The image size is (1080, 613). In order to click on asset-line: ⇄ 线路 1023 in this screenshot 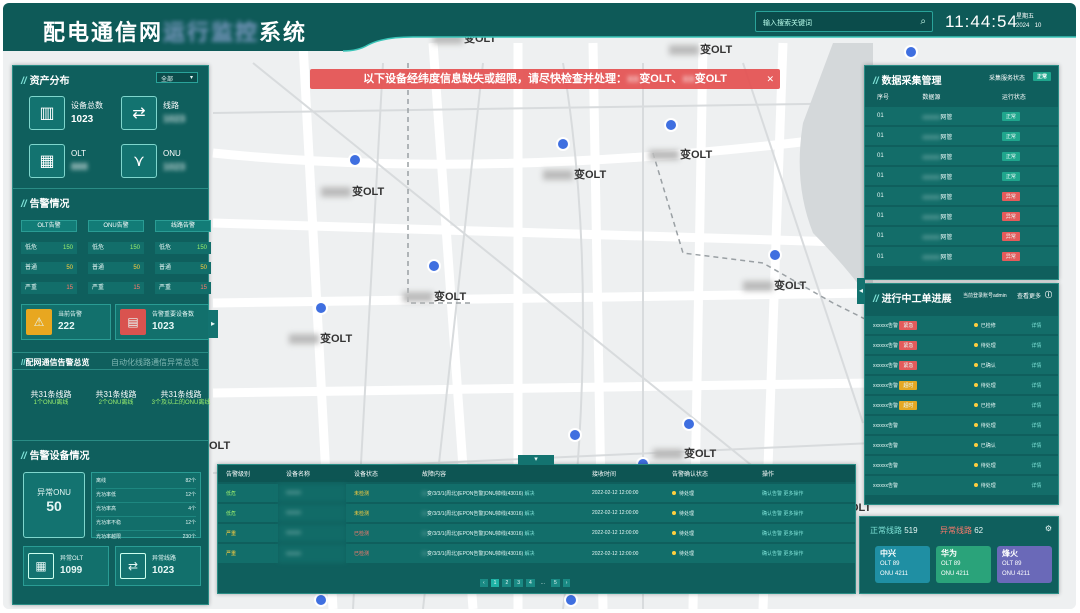, I will do `click(153, 113)`.